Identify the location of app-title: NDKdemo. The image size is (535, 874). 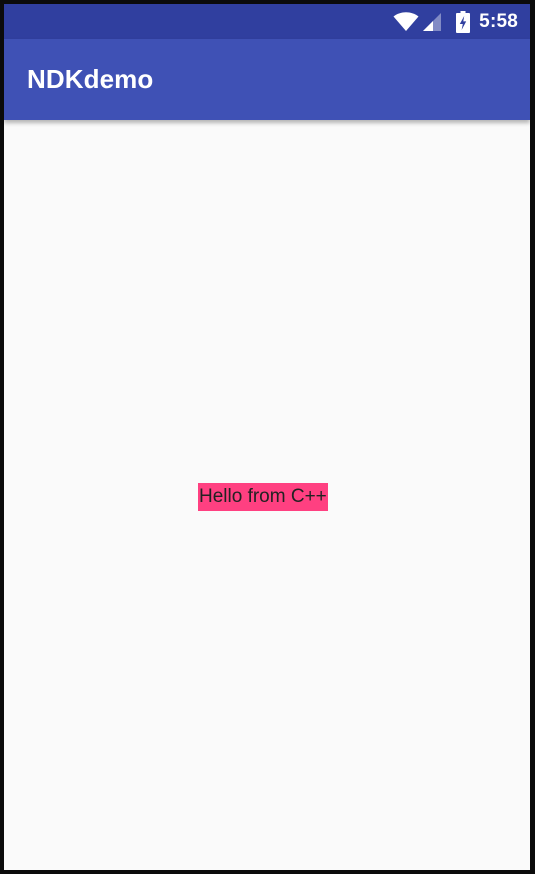
(90, 79).